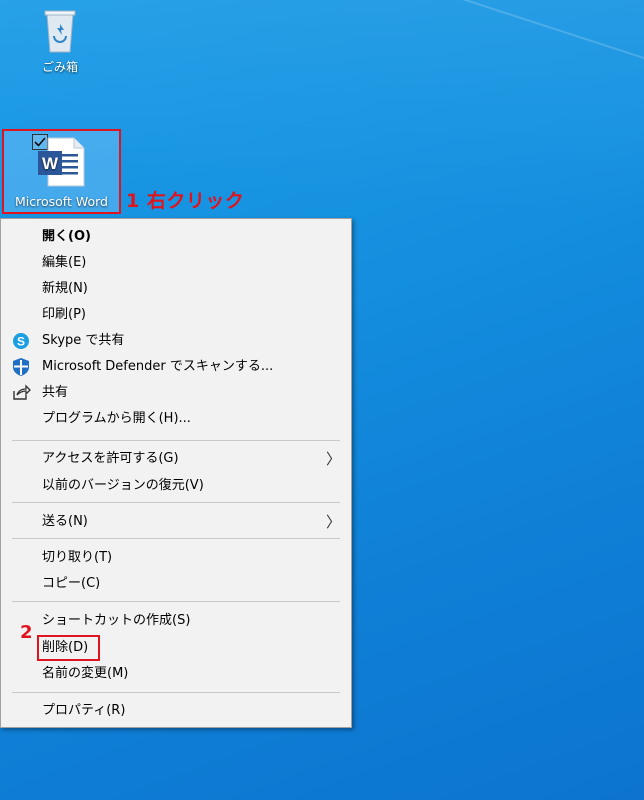  Describe the element at coordinates (116, 620) in the screenshot. I see `menu-item-label: ショートカットの作成(S)` at that location.